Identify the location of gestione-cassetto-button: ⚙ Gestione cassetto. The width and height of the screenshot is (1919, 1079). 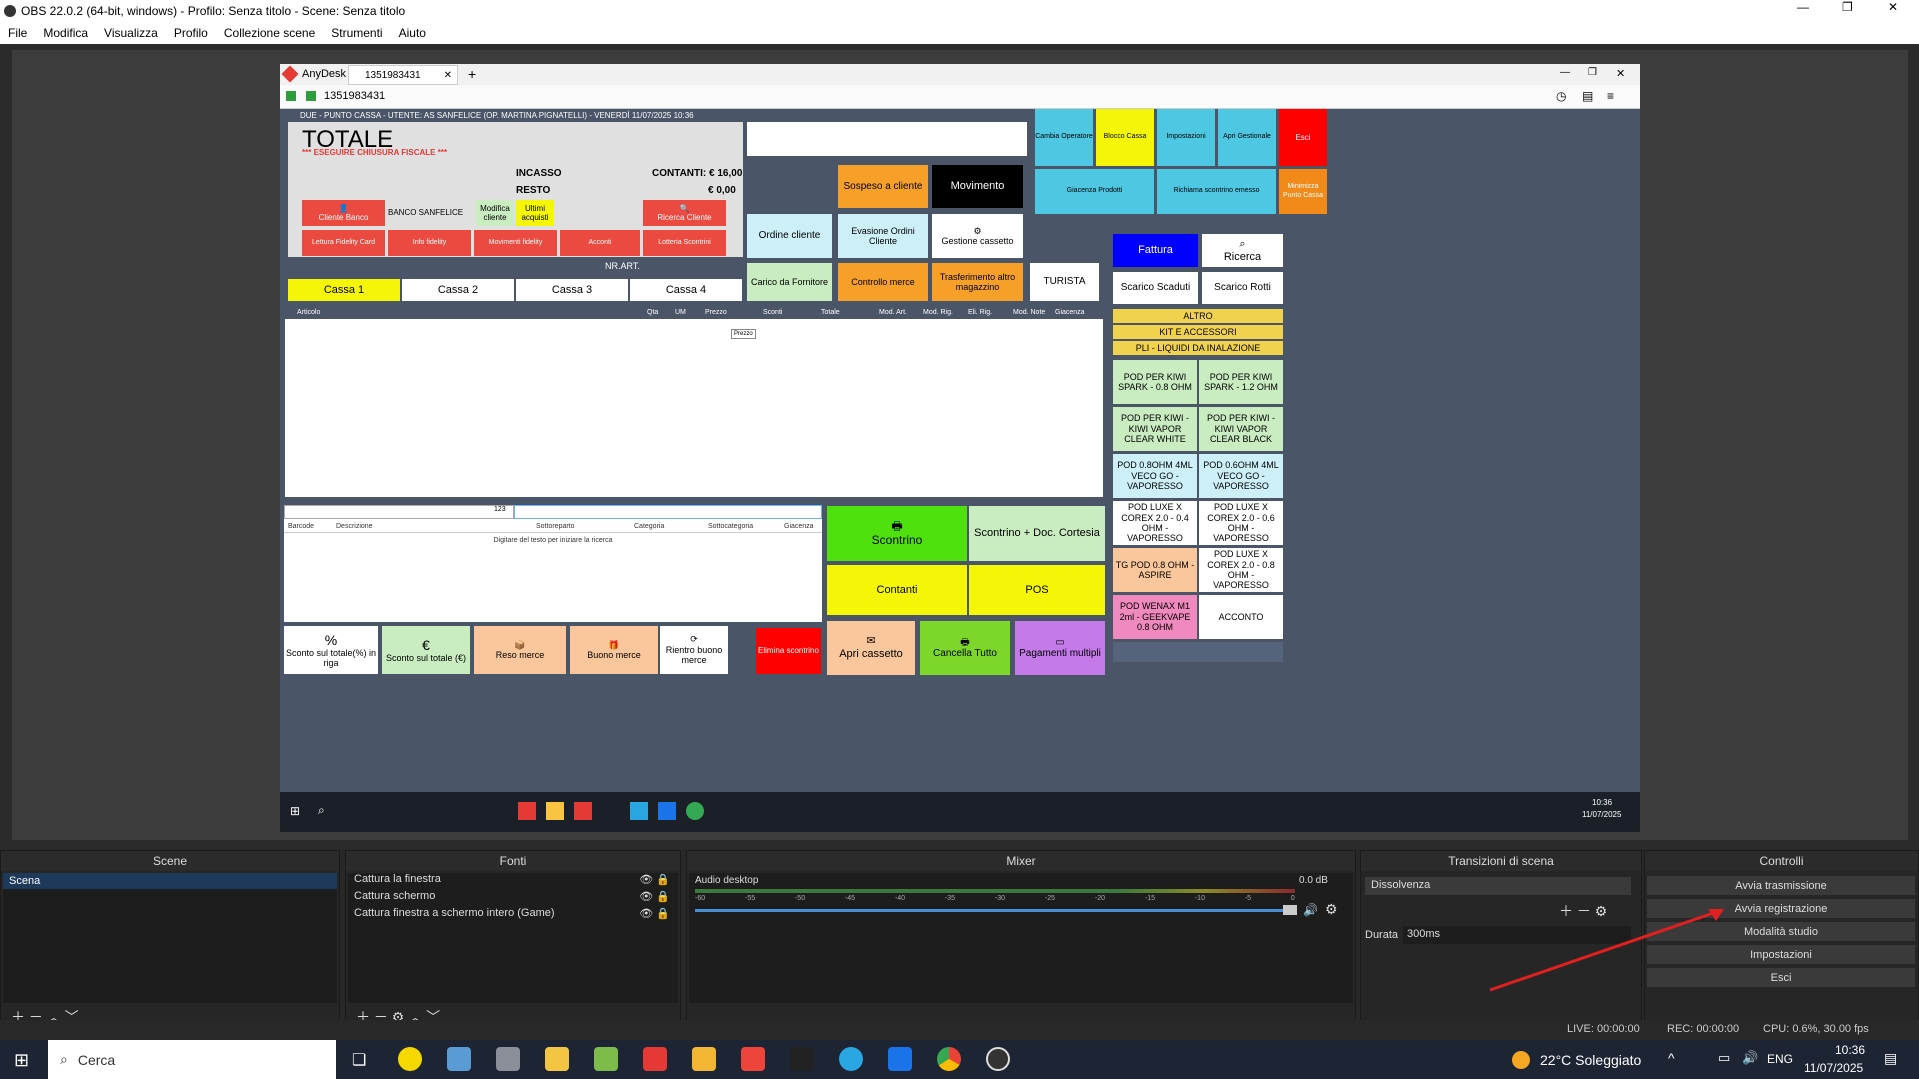
(977, 236).